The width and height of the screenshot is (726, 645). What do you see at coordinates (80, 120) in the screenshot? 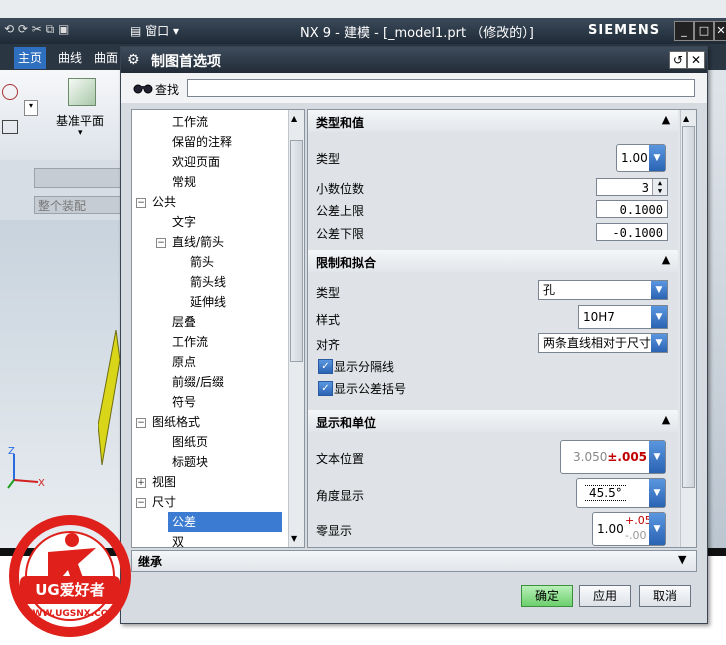
I see `datum-plane-button: 基准平面` at bounding box center [80, 120].